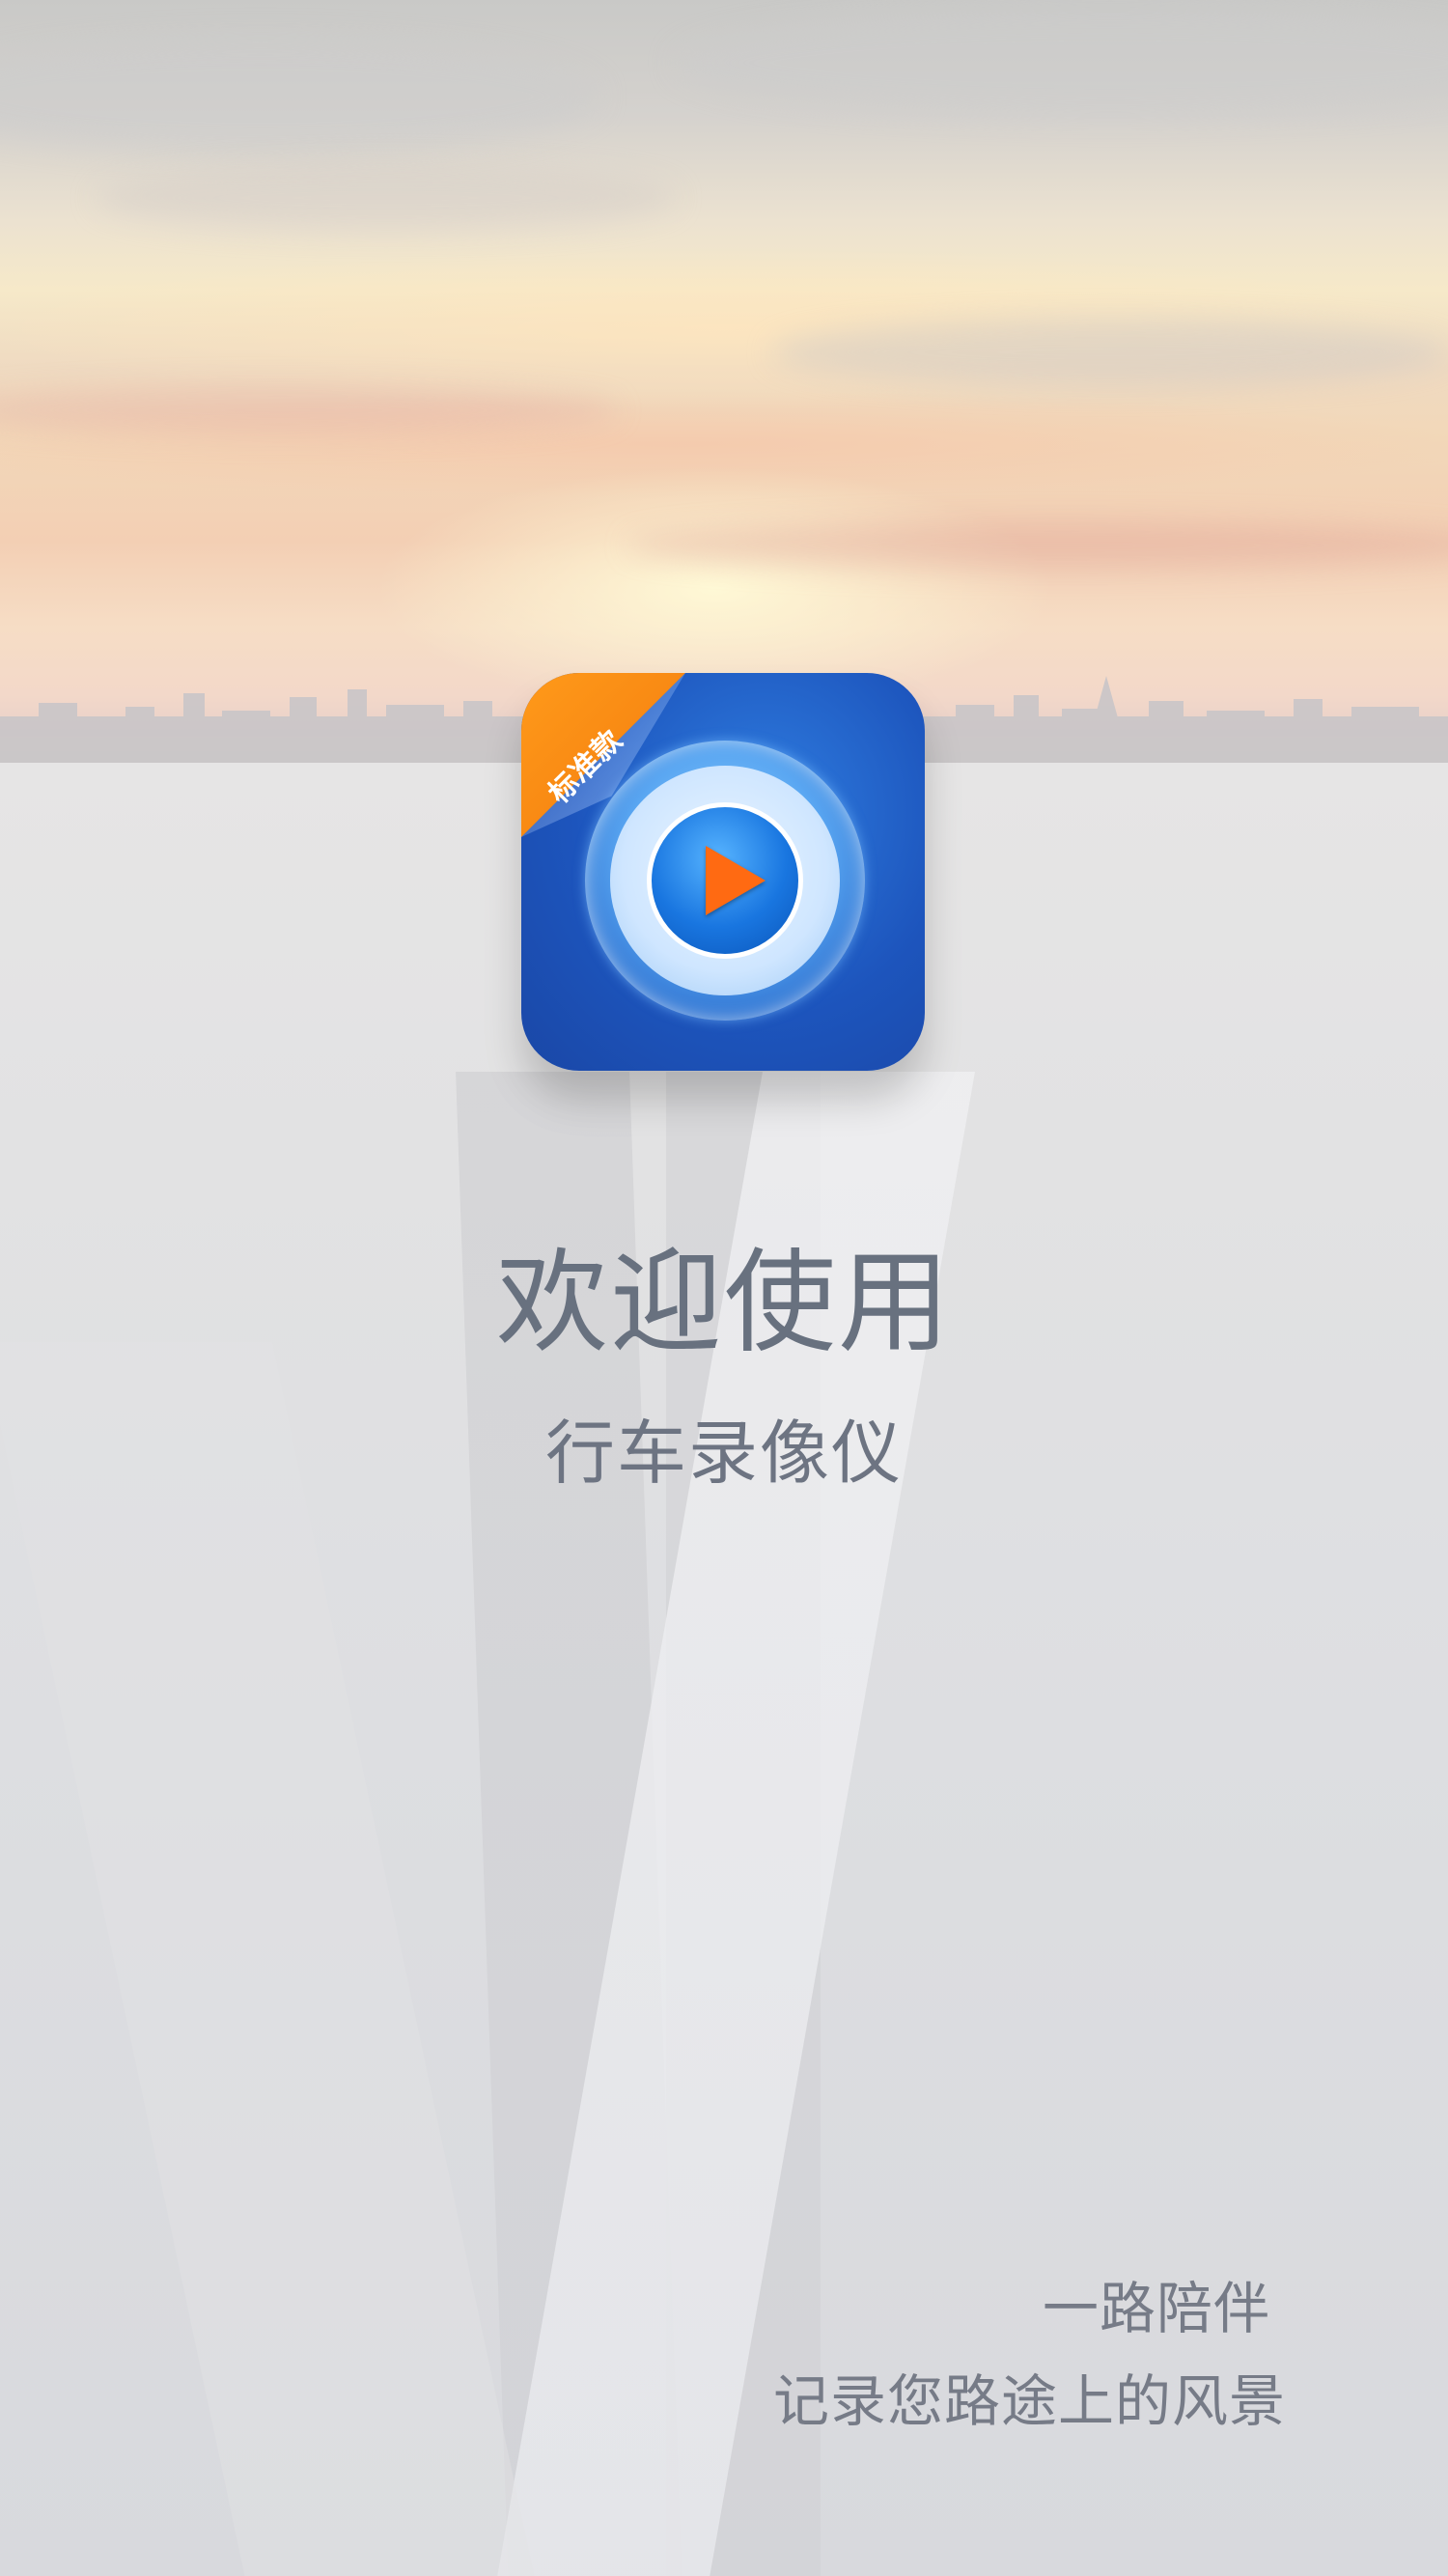 This screenshot has height=2576, width=1448. What do you see at coordinates (724, 1303) in the screenshot?
I see `welcome-title: 欢迎使用` at bounding box center [724, 1303].